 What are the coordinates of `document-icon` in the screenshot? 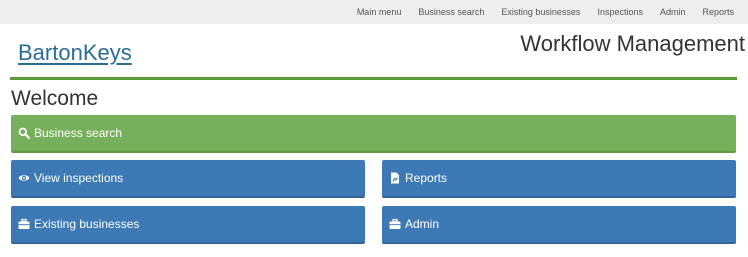 It's located at (395, 178).